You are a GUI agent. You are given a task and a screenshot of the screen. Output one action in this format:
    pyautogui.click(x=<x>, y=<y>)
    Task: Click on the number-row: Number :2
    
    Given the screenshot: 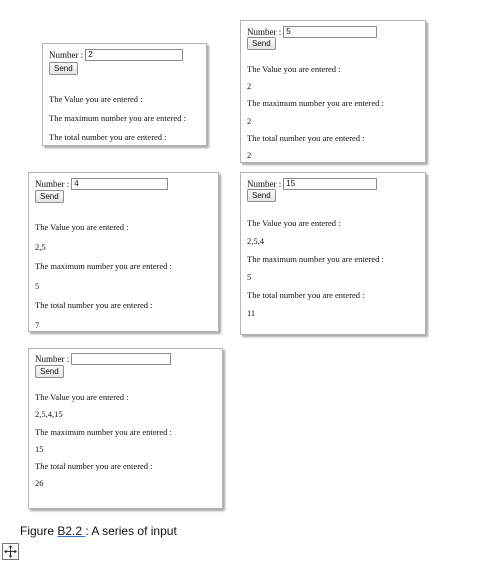 What is the action you would take?
    pyautogui.click(x=116, y=55)
    